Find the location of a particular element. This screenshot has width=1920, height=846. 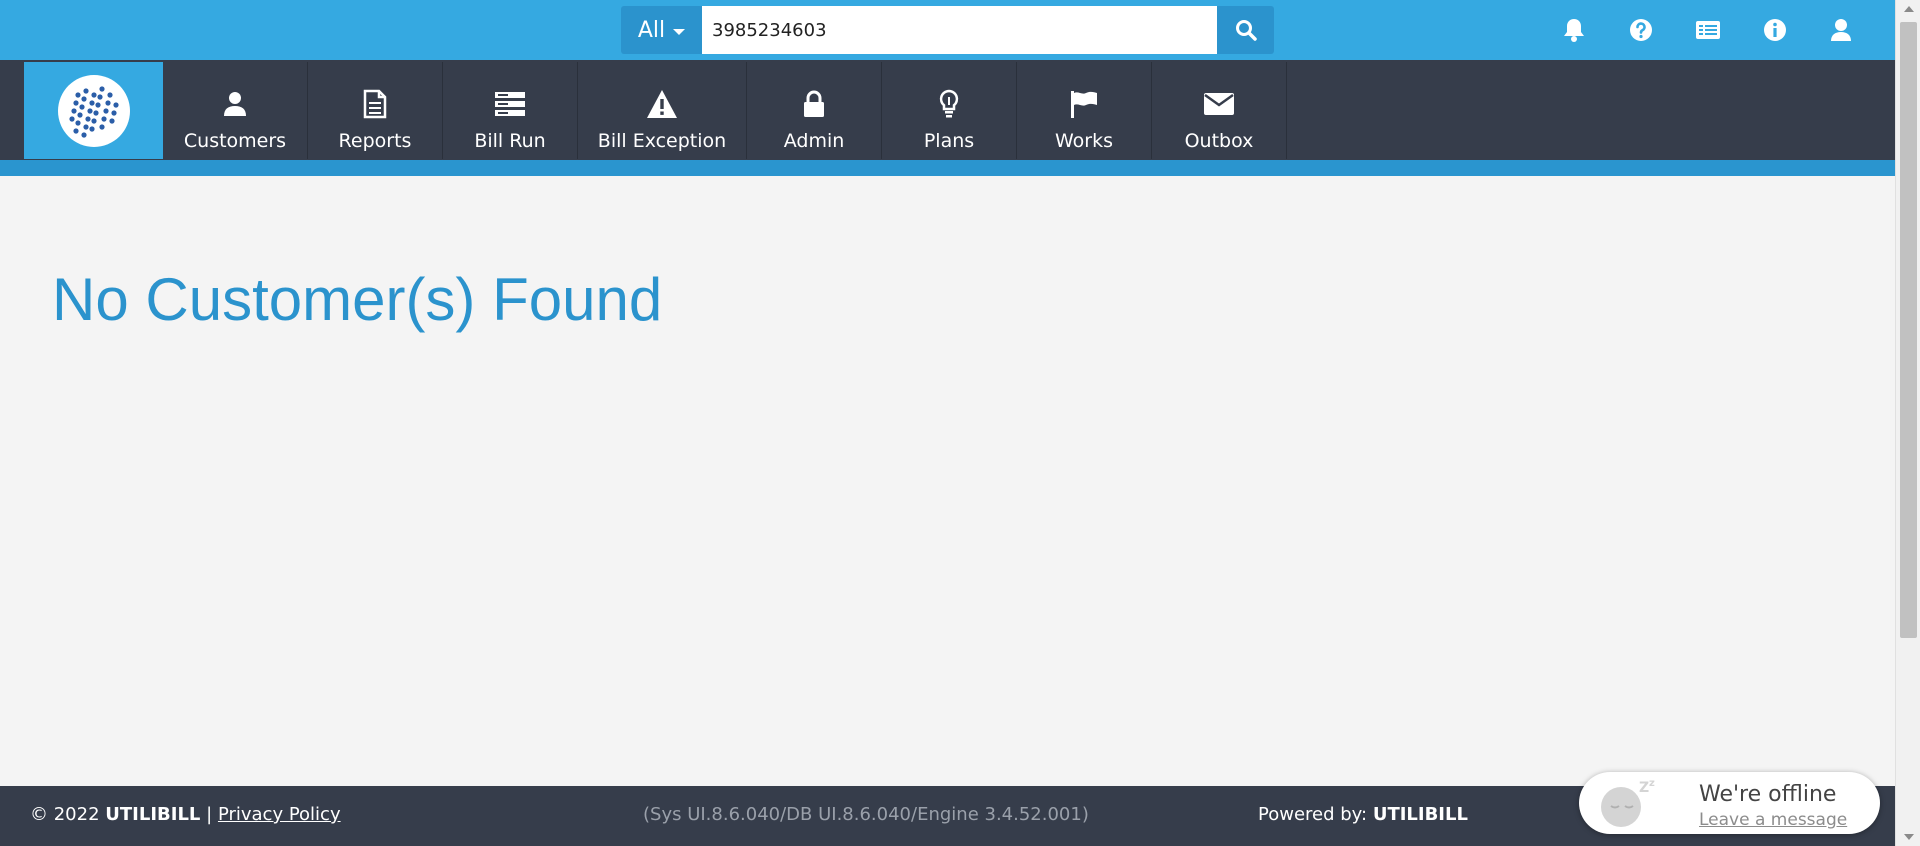

nav-bill-run: Bill Run is located at coordinates (510, 110).